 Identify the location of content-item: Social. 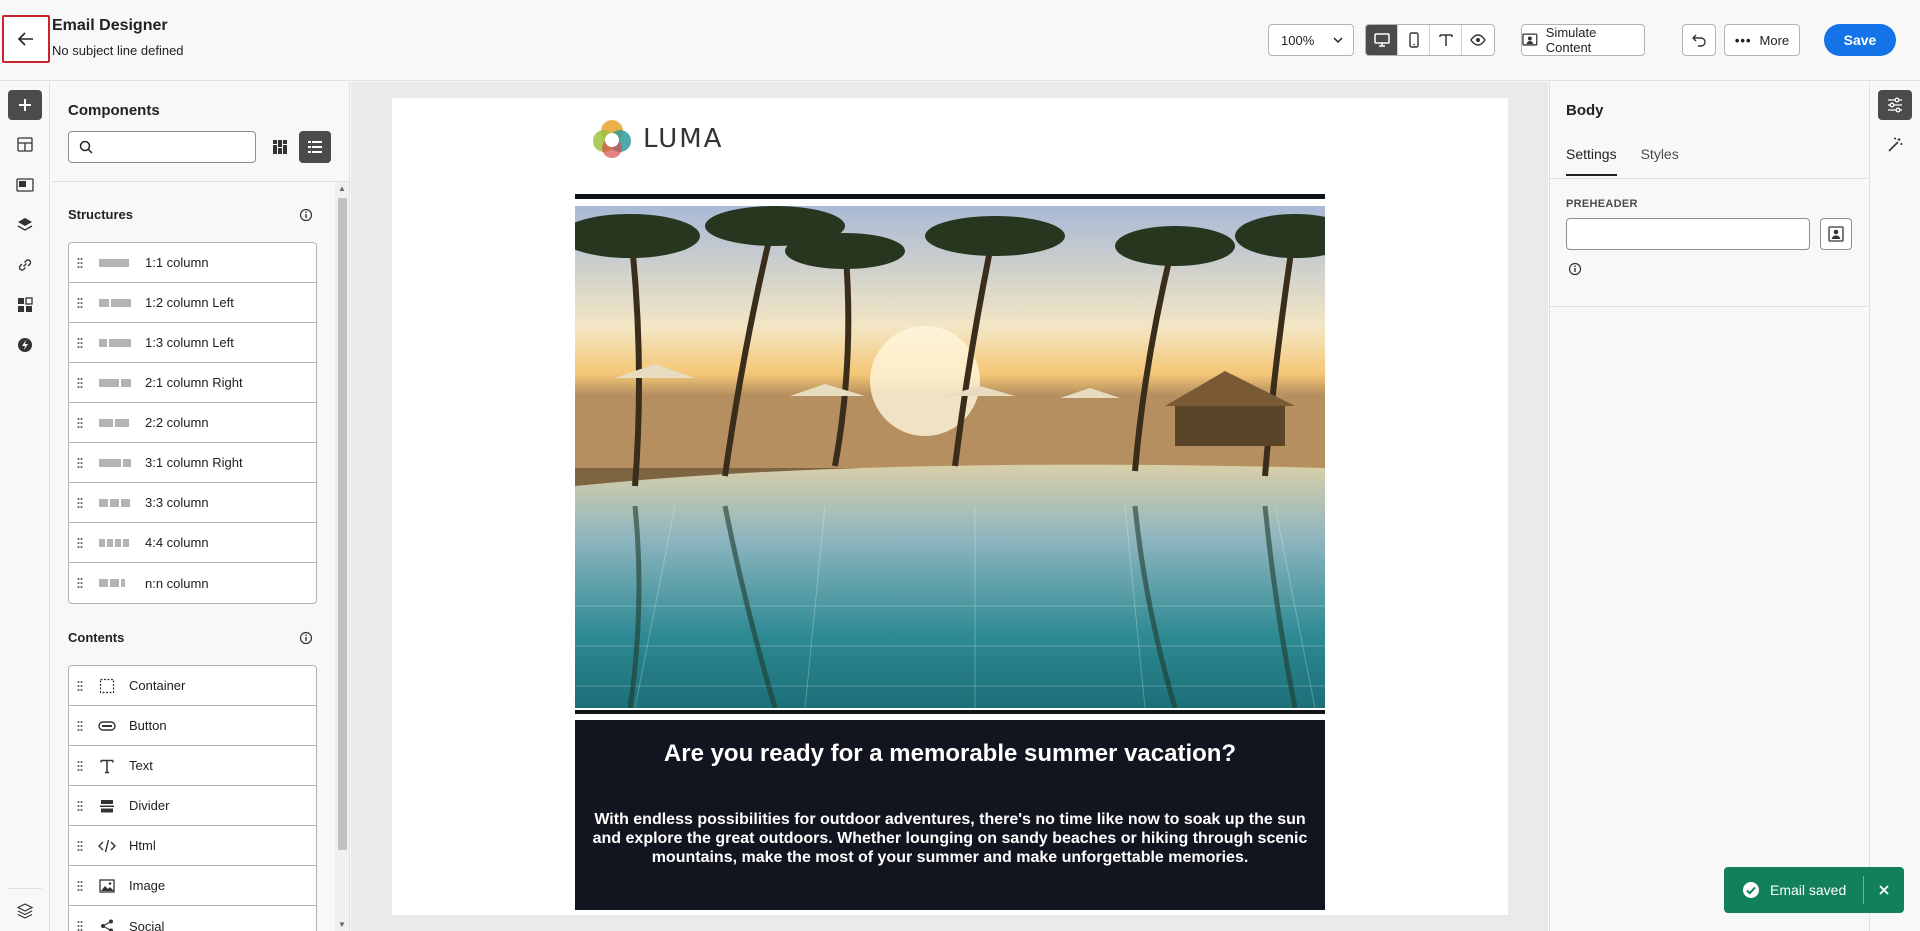
(192, 918).